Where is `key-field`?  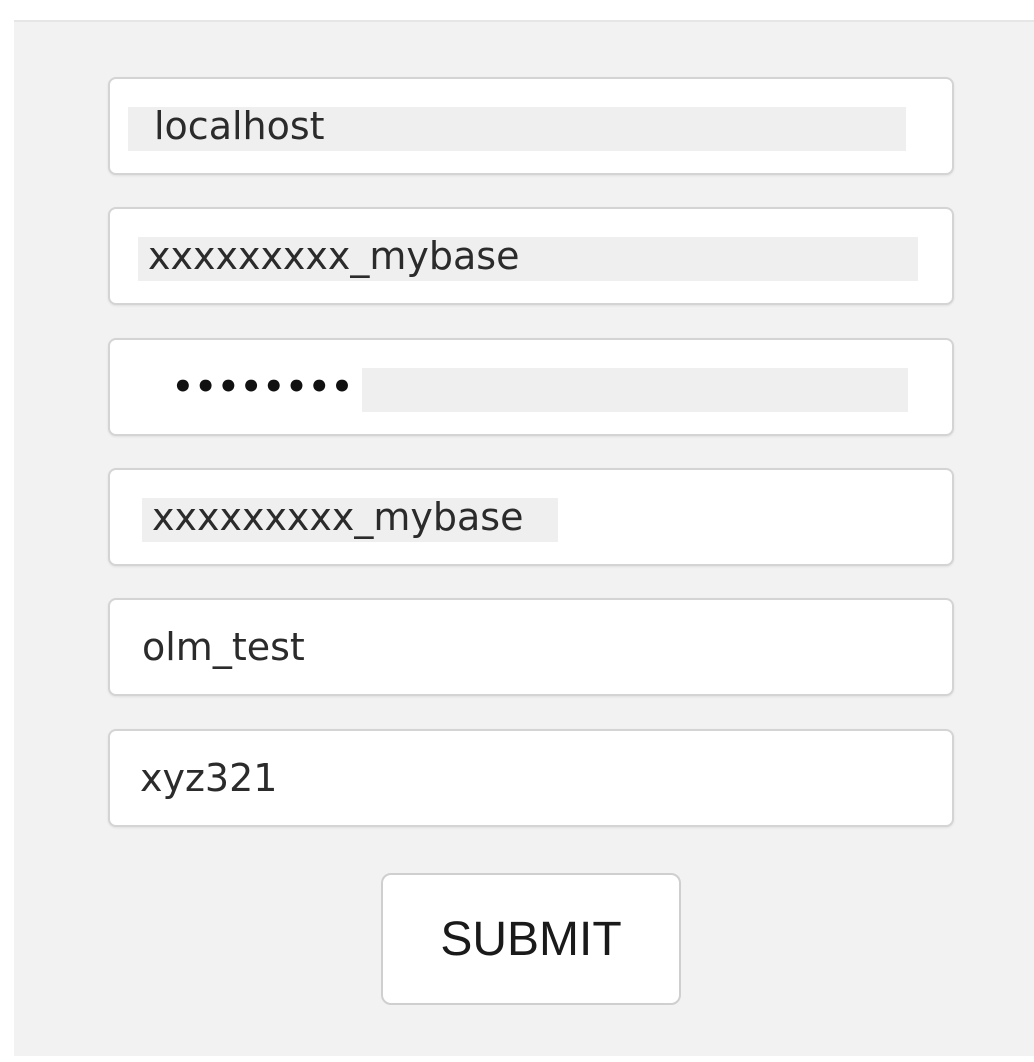 key-field is located at coordinates (531, 778).